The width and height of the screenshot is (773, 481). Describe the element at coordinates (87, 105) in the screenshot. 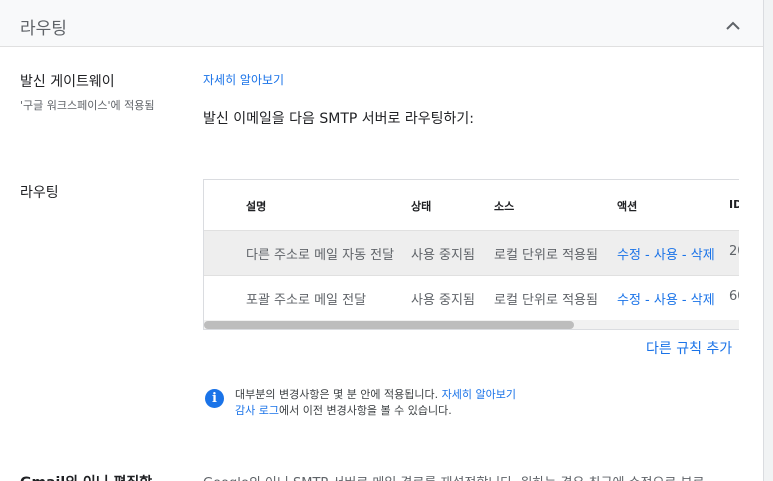

I see `outbound-gateway-scope: '구글 워크스페이스'에 적용됨` at that location.